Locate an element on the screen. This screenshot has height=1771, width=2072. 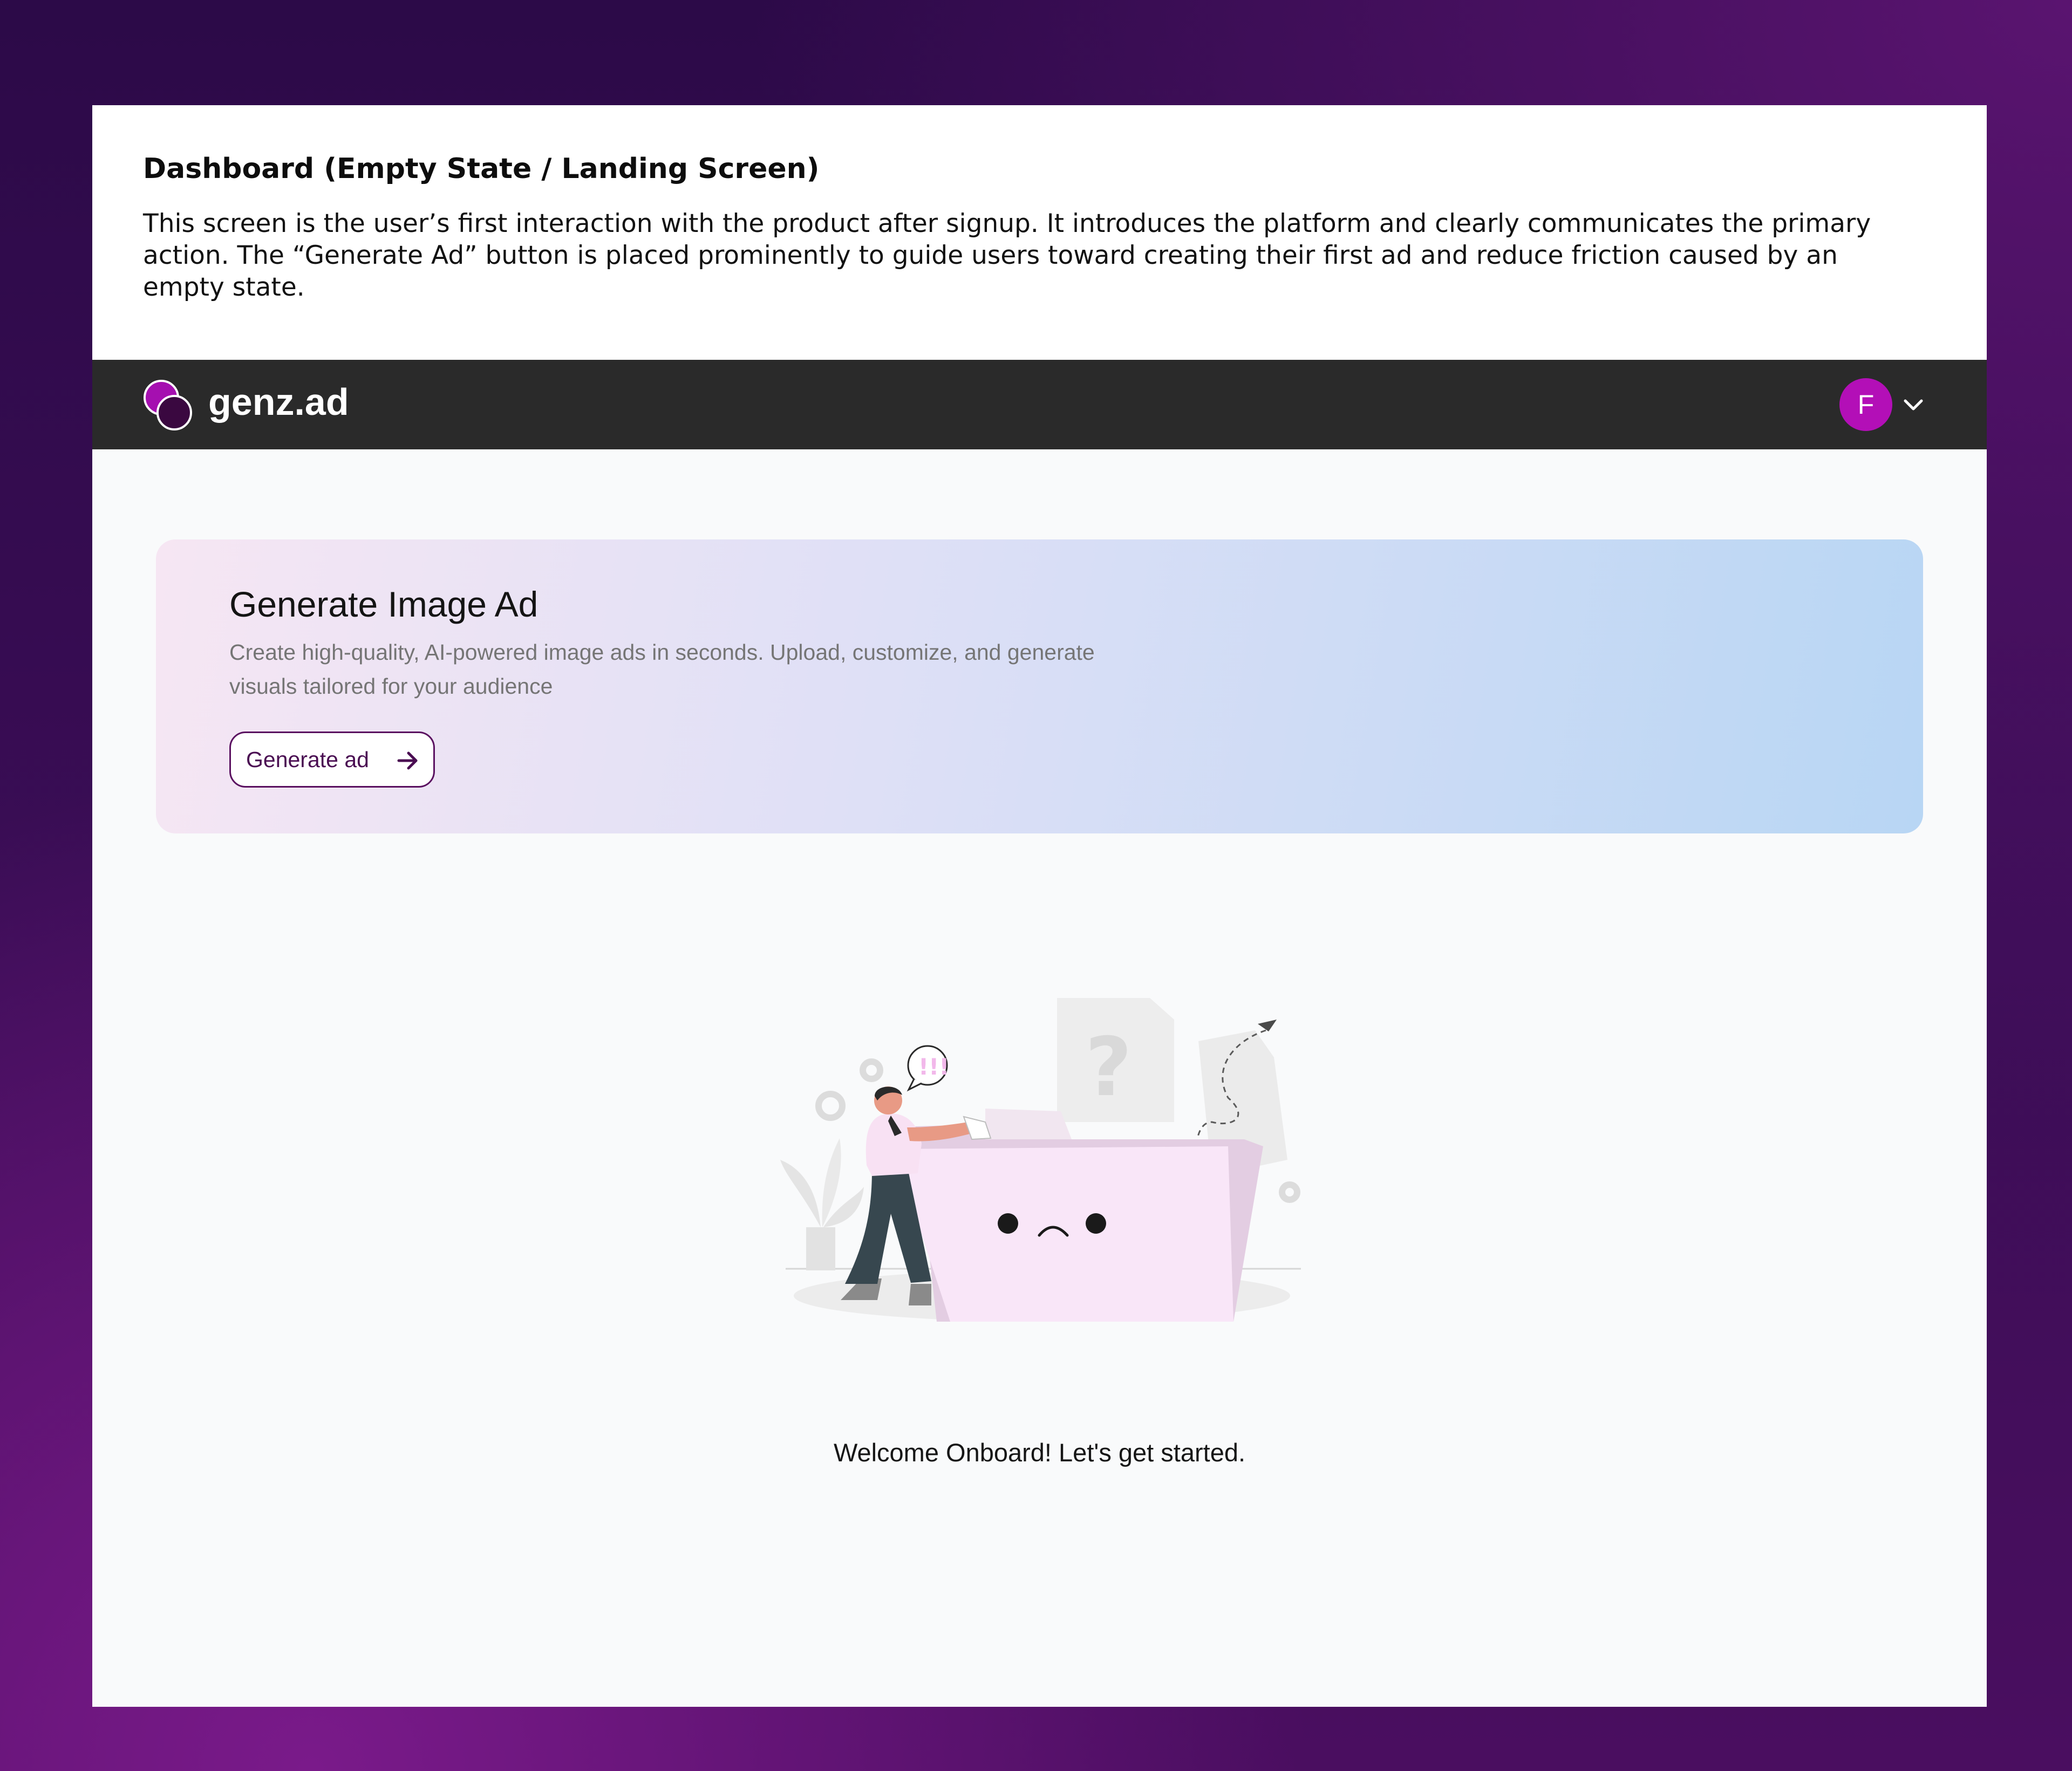
top-nav-bar: genz.ad F is located at coordinates (1039, 404).